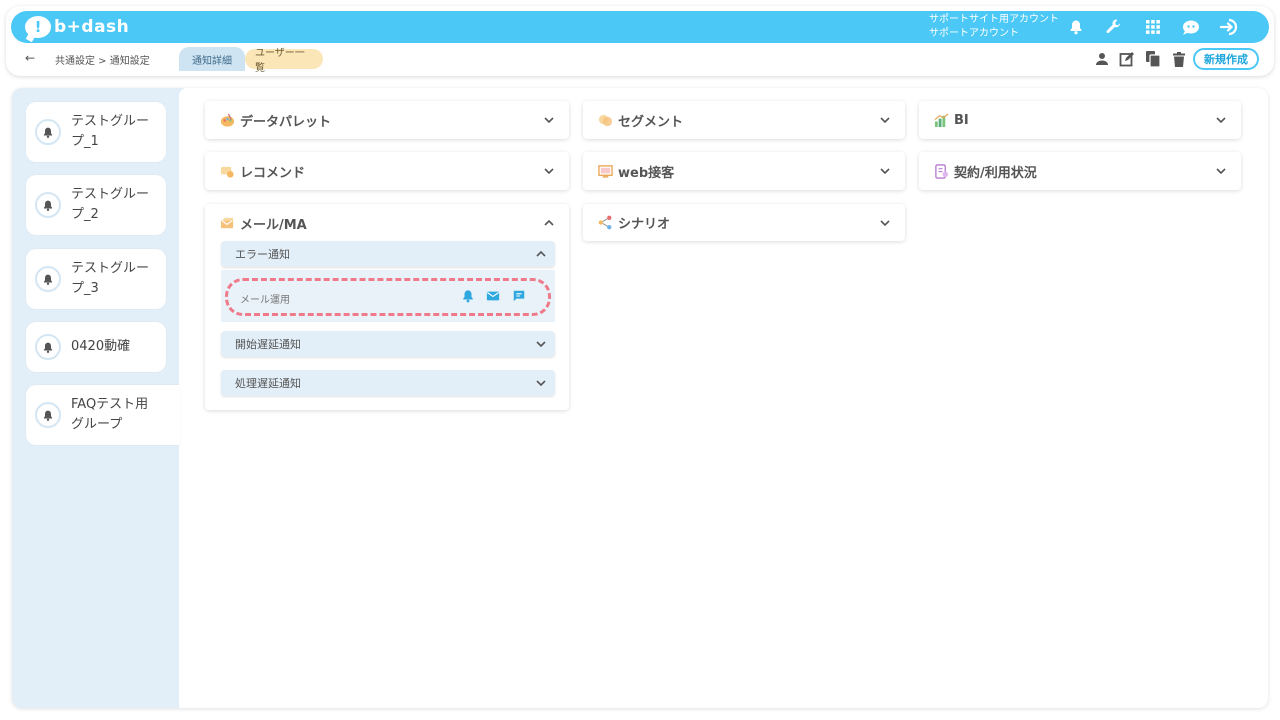  I want to click on tab-user-list: ユーザー一覧, so click(284, 61).